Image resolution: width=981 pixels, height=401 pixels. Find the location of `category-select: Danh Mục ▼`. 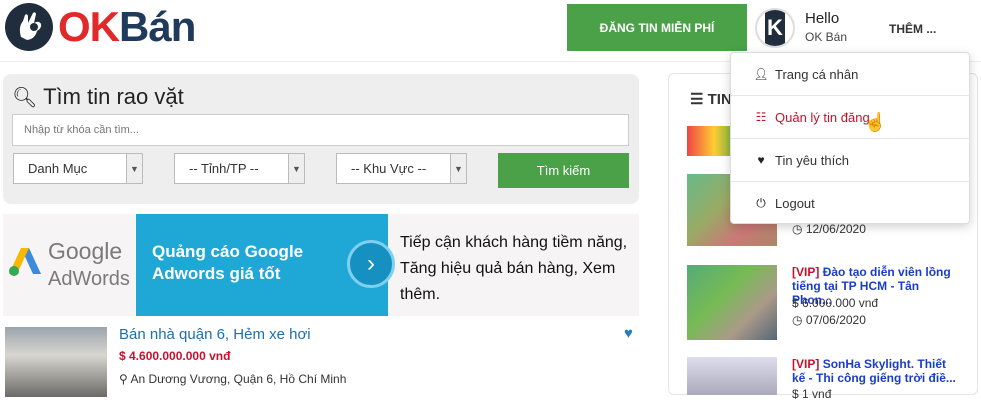

category-select: Danh Mục ▼ is located at coordinates (78, 168).